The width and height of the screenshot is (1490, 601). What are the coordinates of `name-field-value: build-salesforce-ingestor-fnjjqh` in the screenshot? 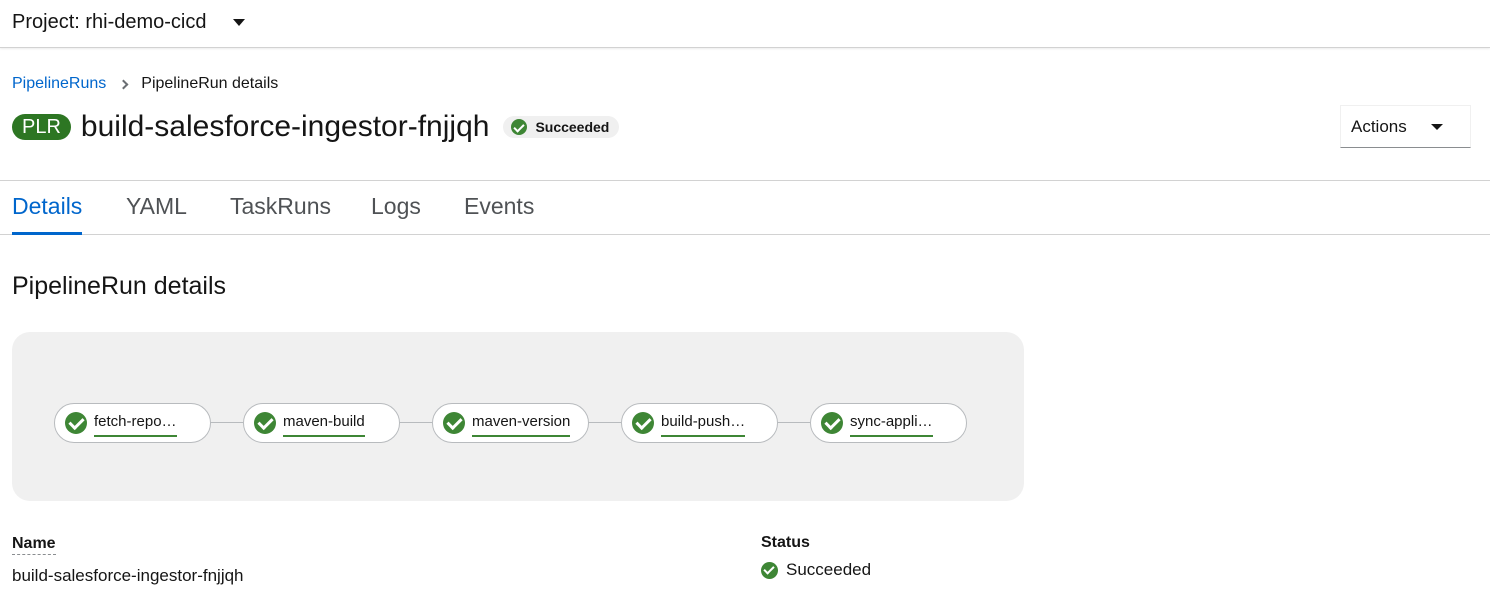 It's located at (128, 575).